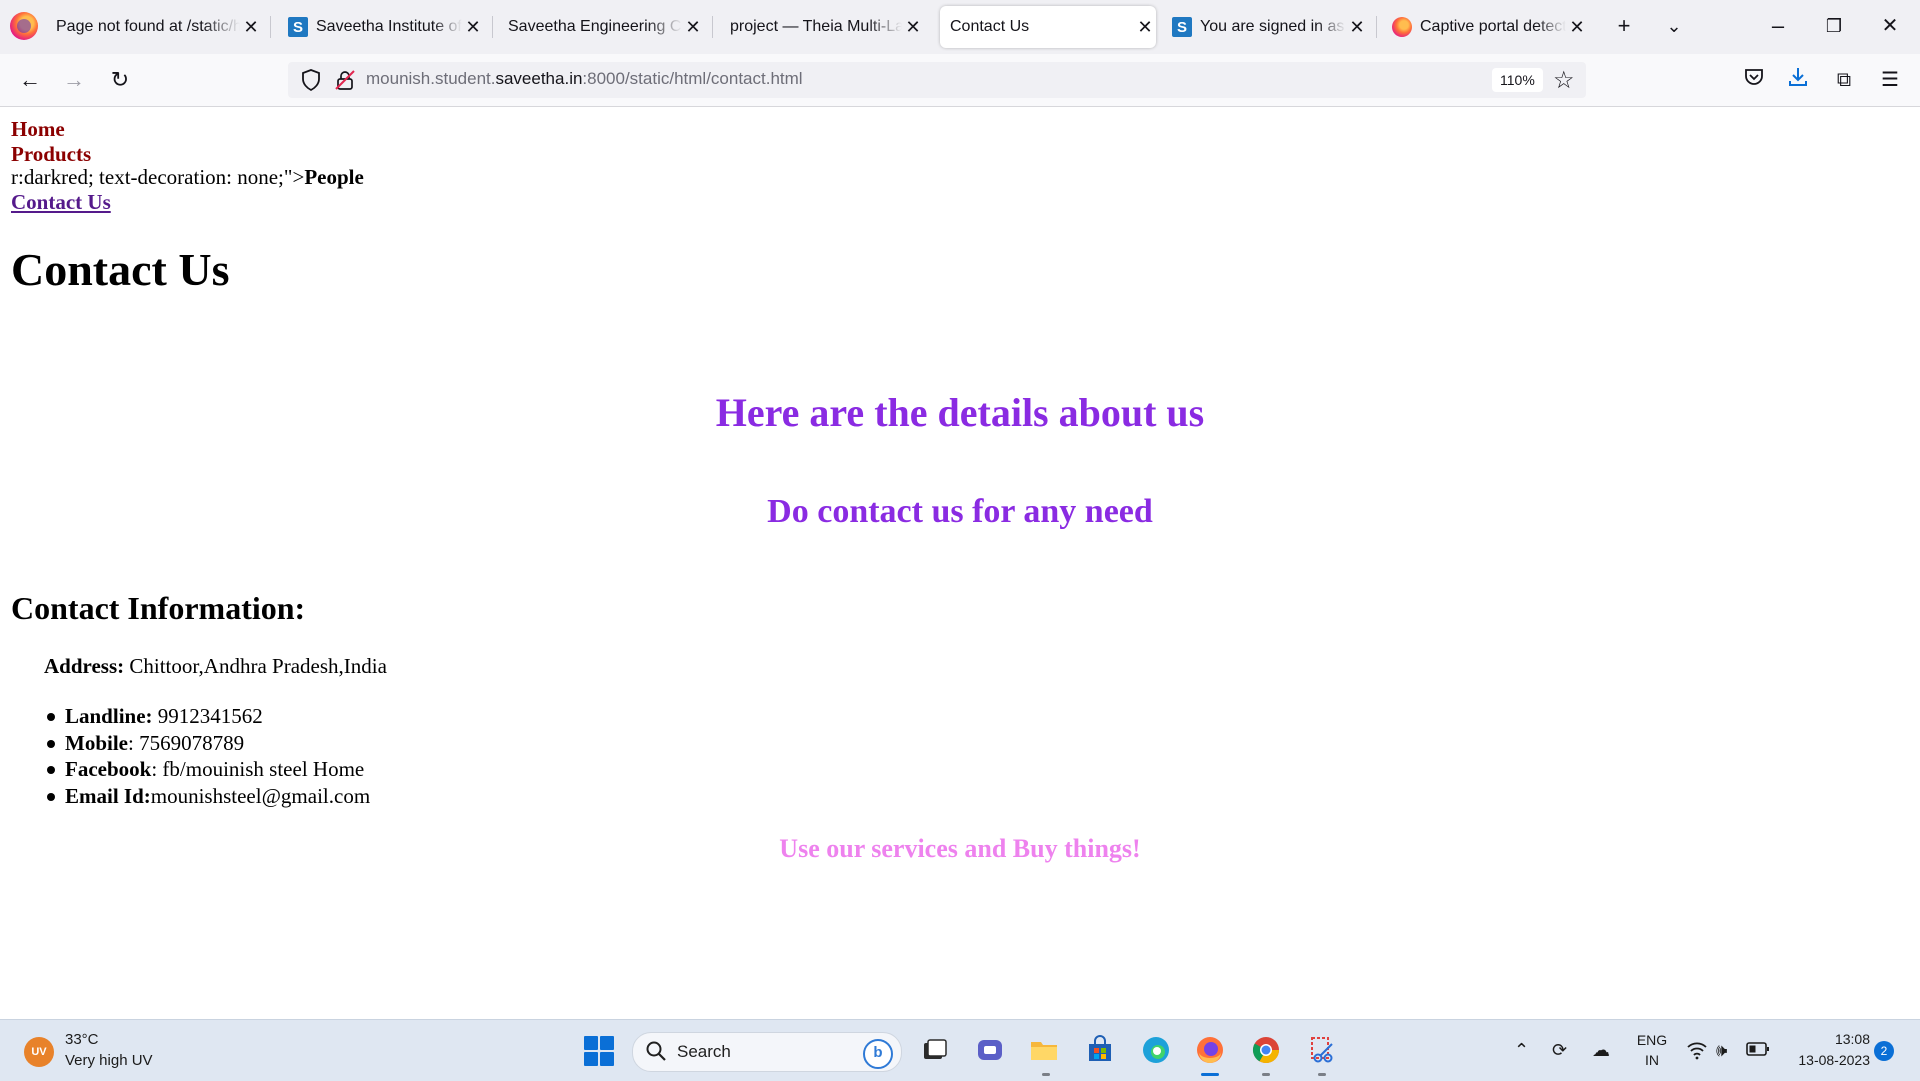 This screenshot has width=1920, height=1081. Describe the element at coordinates (1322, 1050) in the screenshot. I see `snipping-tool-icon` at that location.